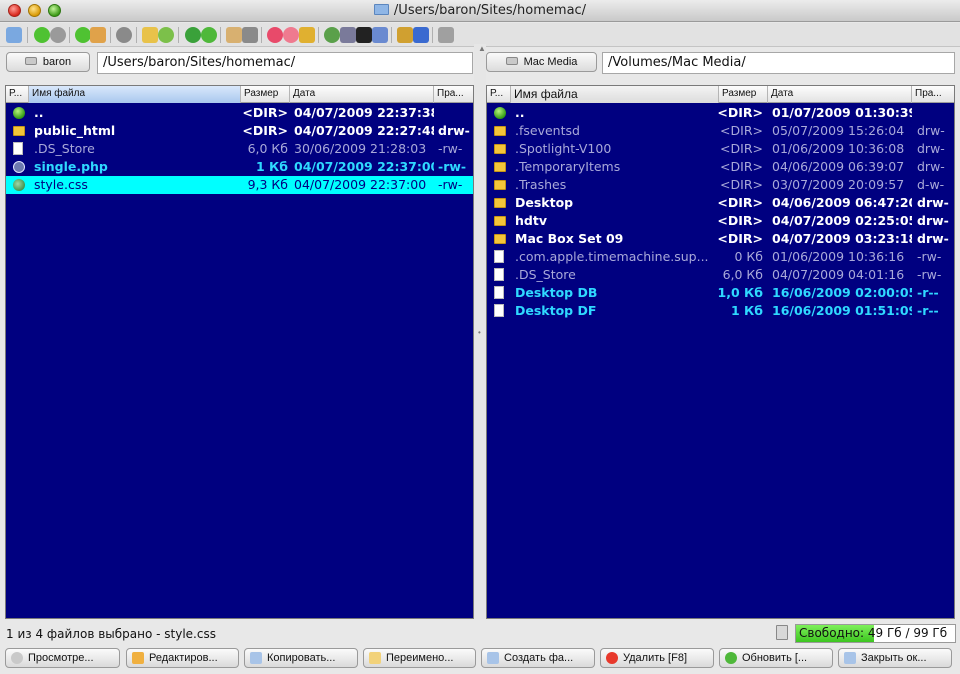 This screenshot has height=674, width=960. I want to click on file-date: 04/07/2009 22:27:48, so click(364, 130).